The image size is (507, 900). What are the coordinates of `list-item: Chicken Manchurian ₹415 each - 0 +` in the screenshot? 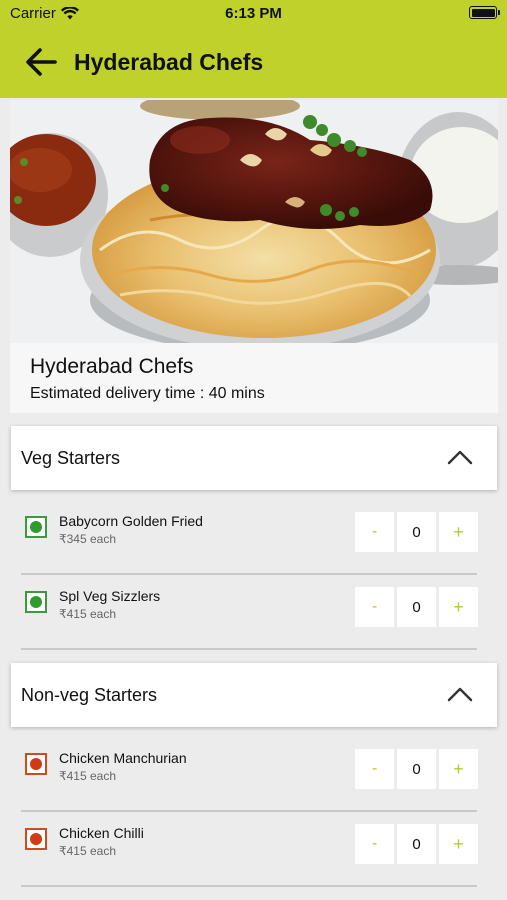 It's located at (254, 774).